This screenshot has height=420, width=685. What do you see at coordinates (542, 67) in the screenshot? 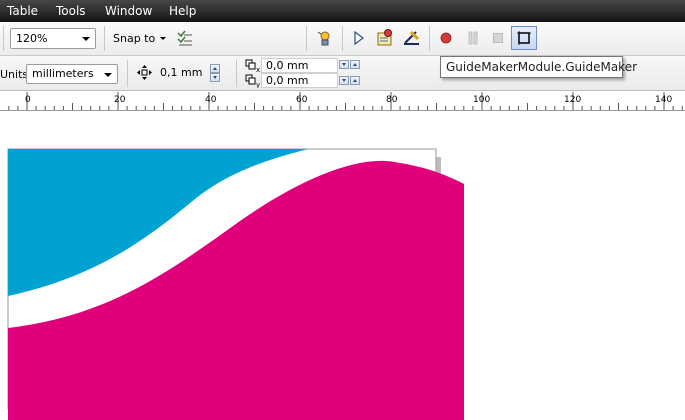
I see `tooltip-text: GuideMakerModule.GuideMaker` at bounding box center [542, 67].